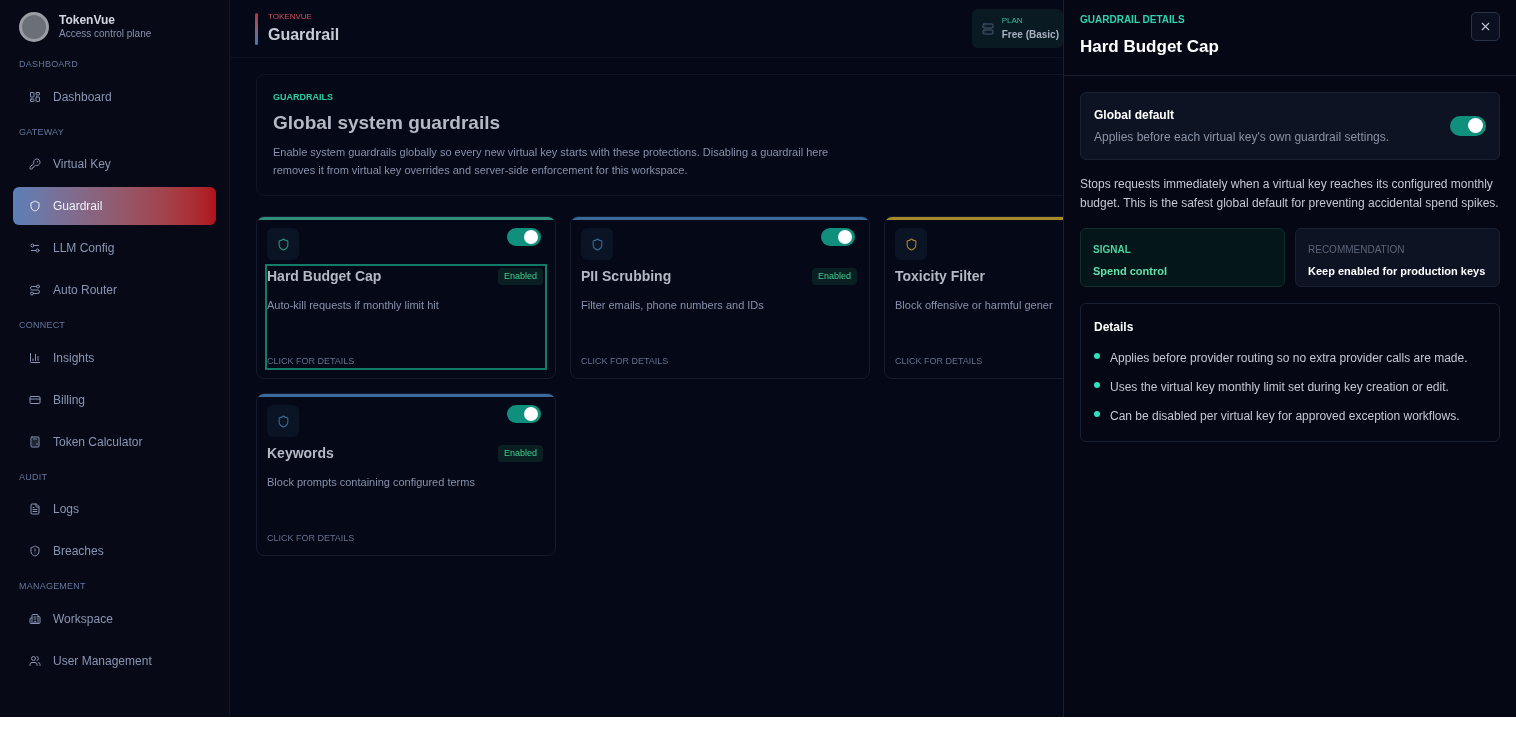 The width and height of the screenshot is (1516, 729). I want to click on drawer-eyebrow: GUARDRAIL DETAILS, so click(1133, 20).